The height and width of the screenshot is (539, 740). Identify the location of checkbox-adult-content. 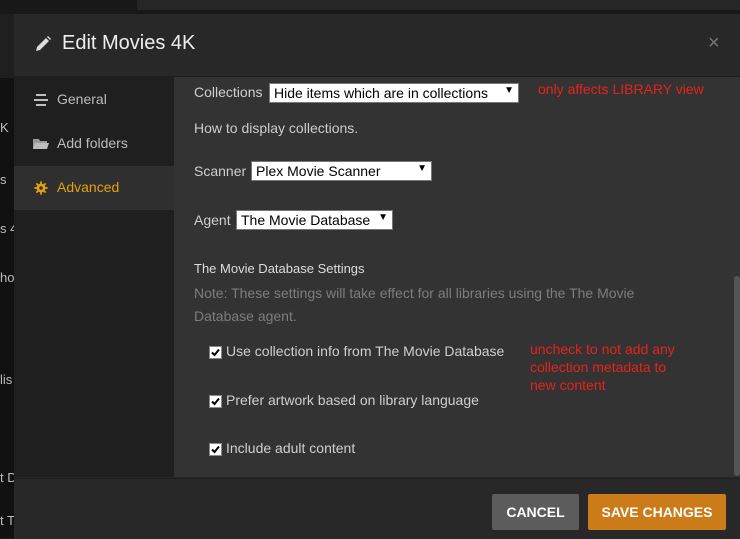
(215, 449).